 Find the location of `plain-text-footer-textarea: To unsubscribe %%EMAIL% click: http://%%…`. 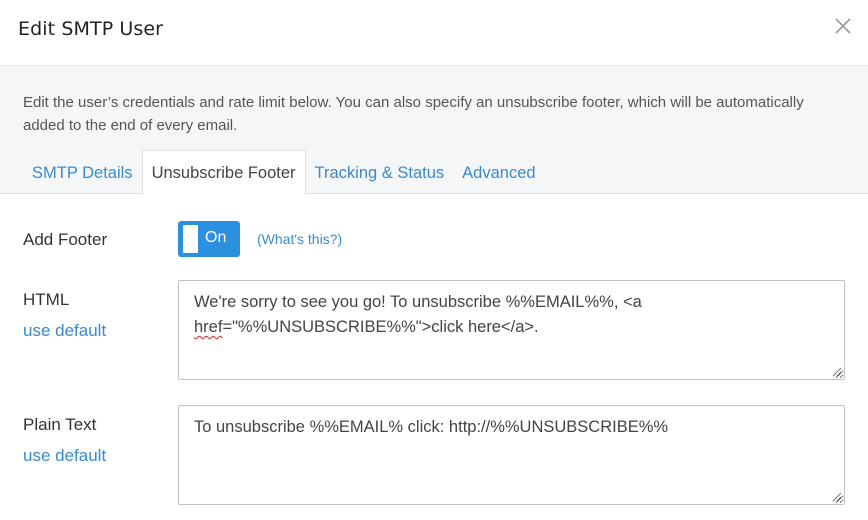

plain-text-footer-textarea: To unsubscribe %%EMAIL% click: http://%%… is located at coordinates (511, 455).